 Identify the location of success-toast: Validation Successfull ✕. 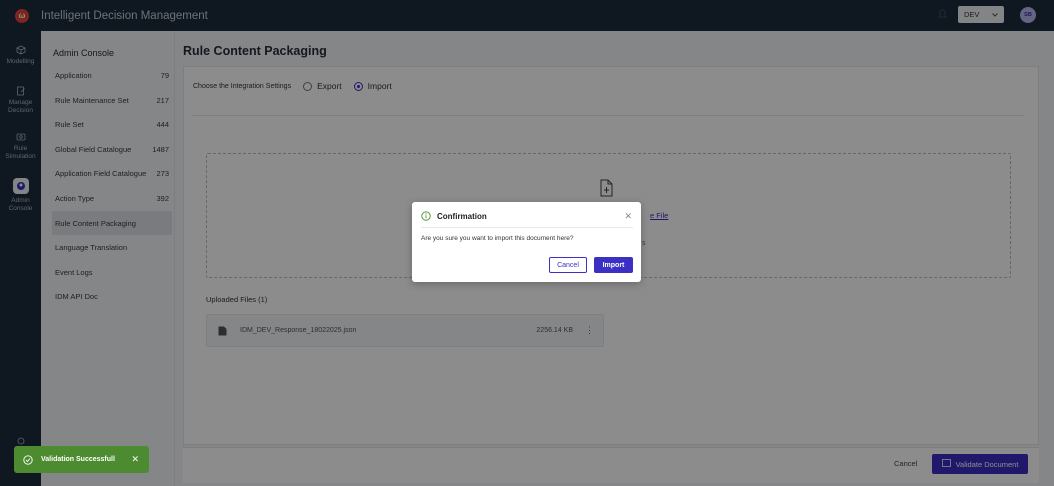
(81, 459).